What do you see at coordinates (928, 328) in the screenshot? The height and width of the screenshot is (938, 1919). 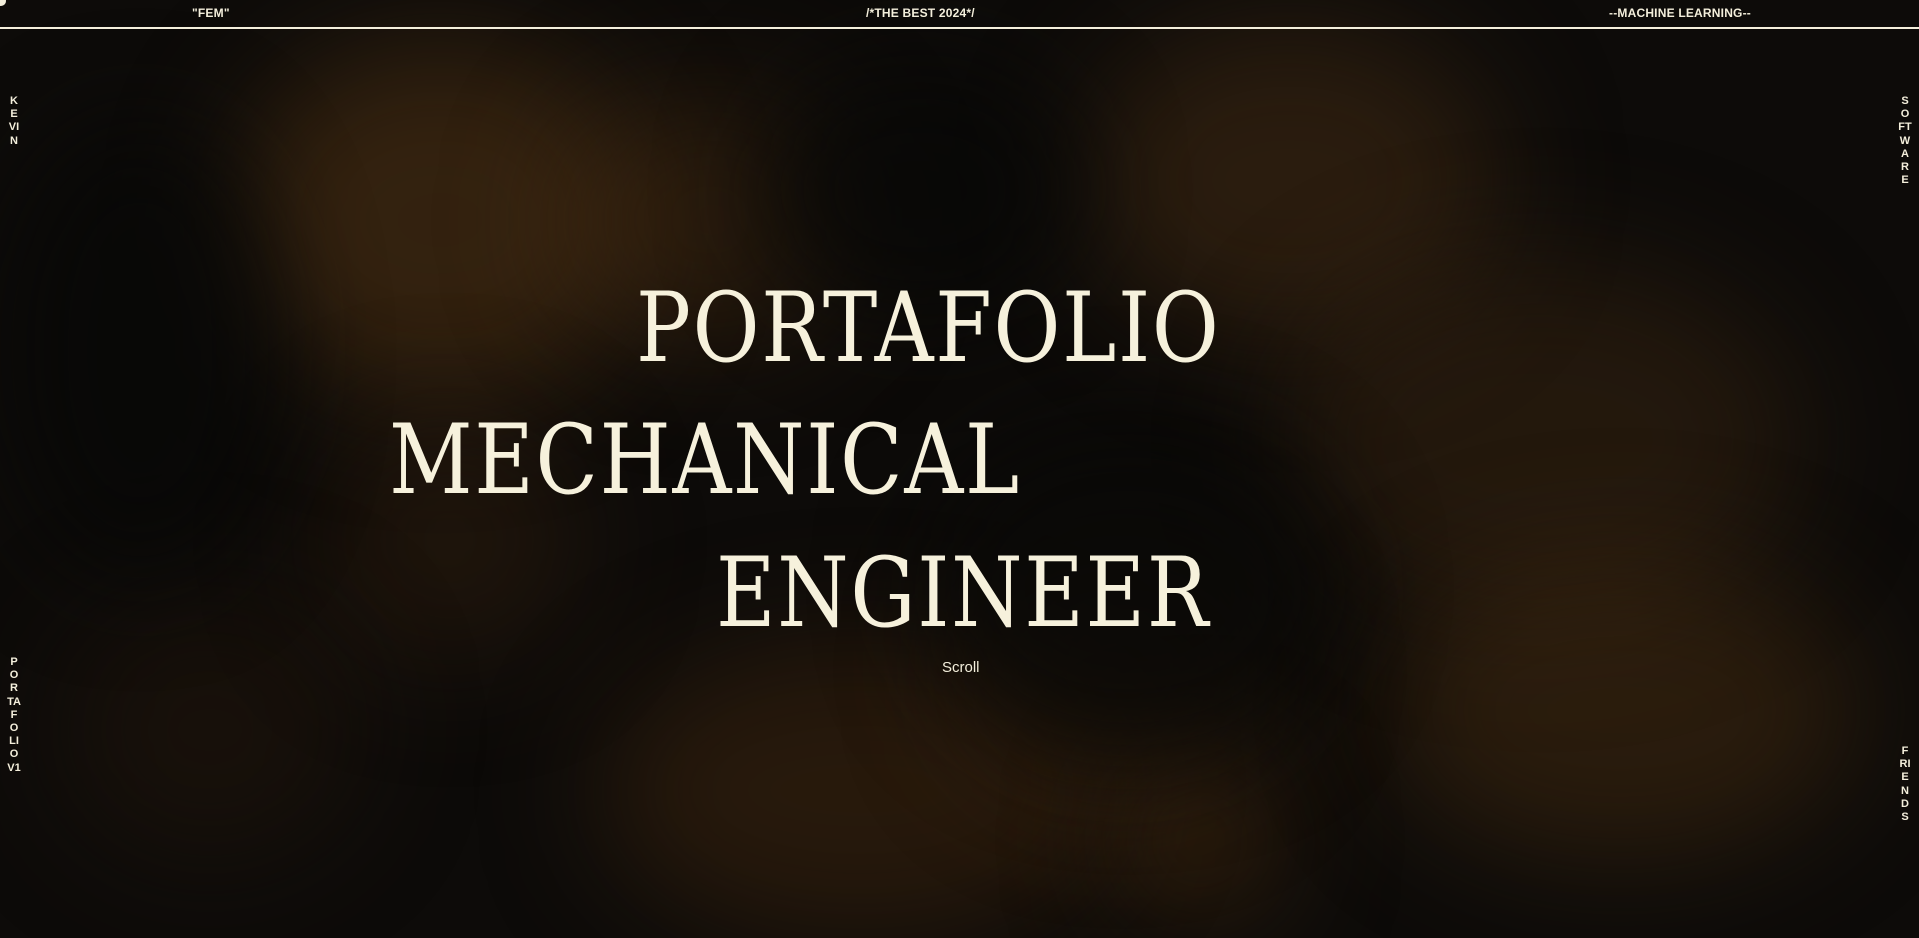 I see `hero-title-line-1: PORTAFOLIO` at bounding box center [928, 328].